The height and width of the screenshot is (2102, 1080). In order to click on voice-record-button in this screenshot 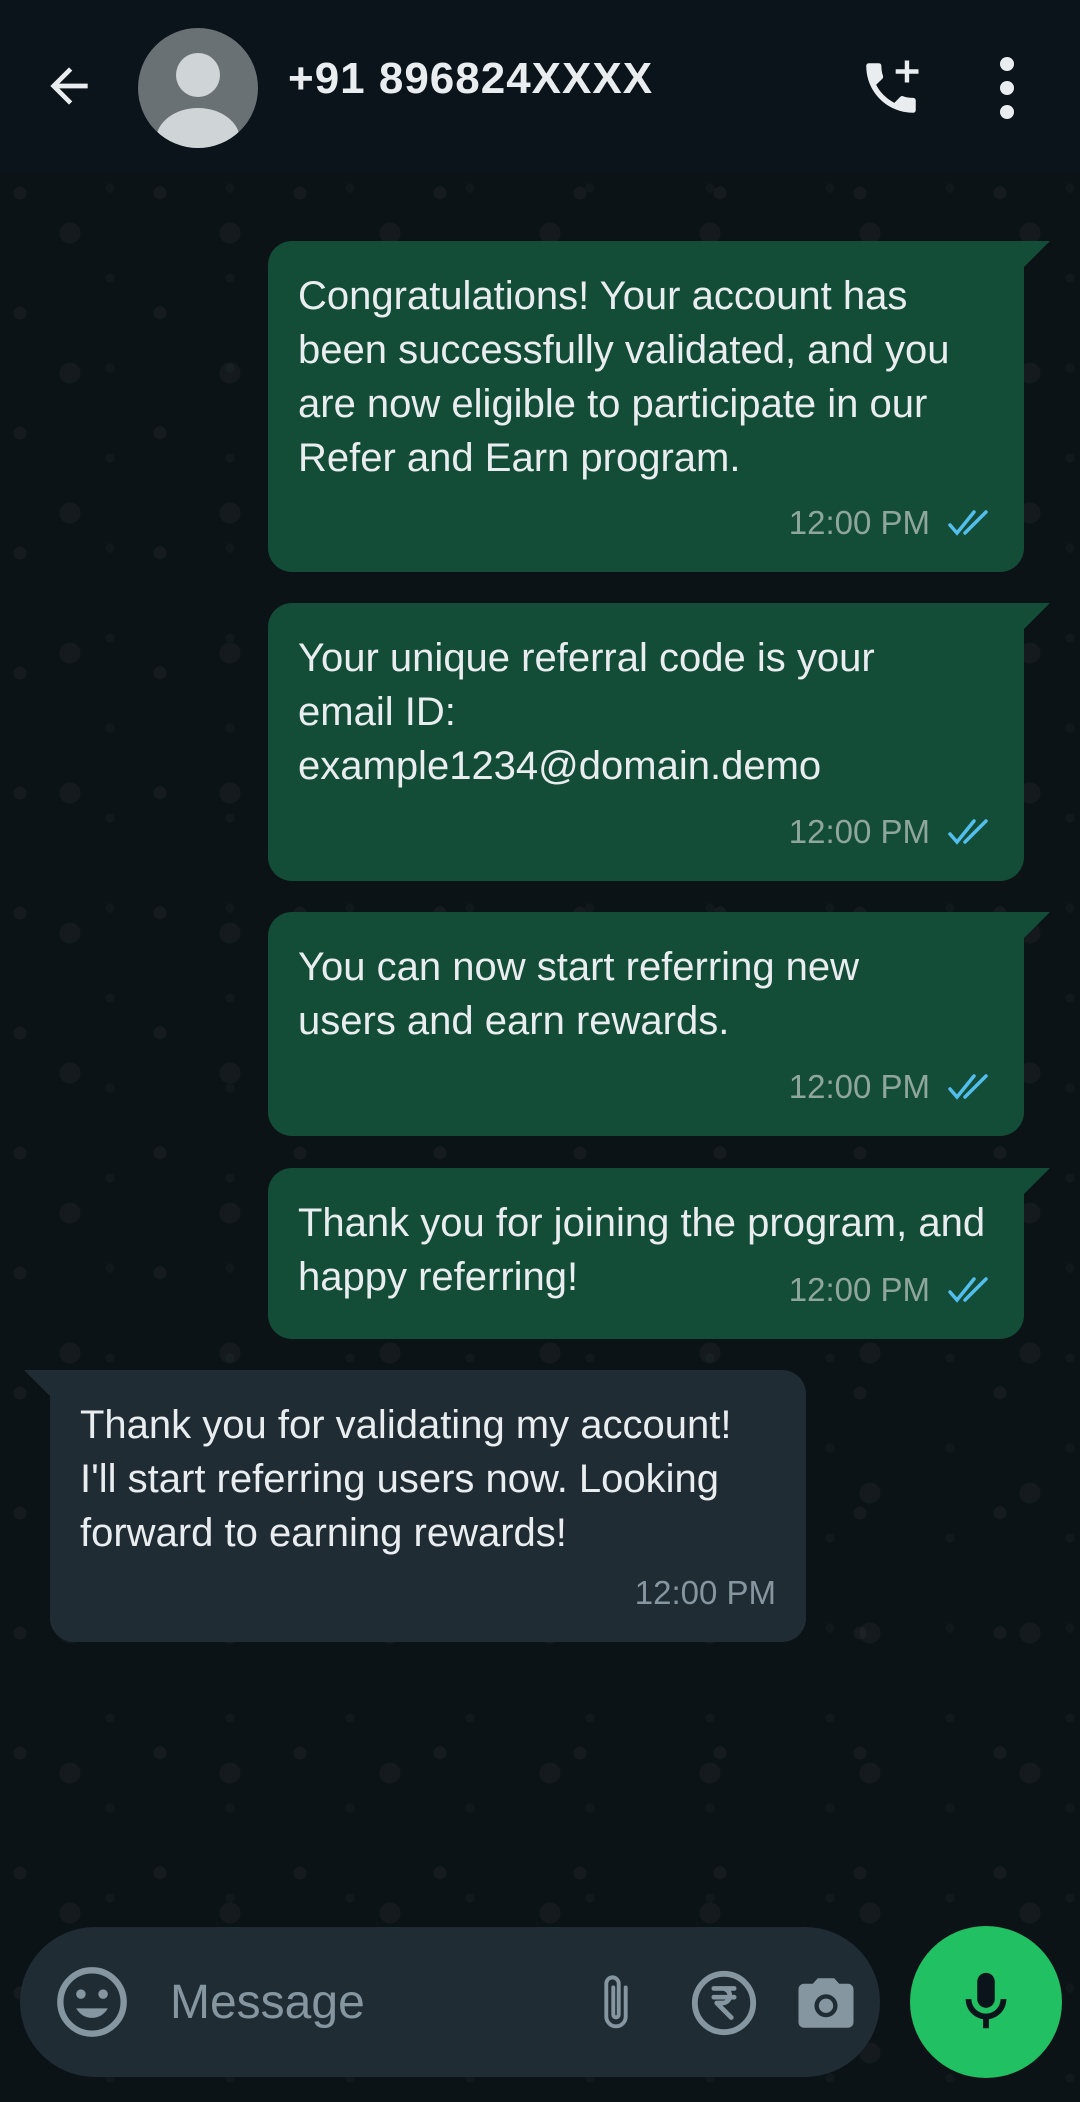, I will do `click(986, 2002)`.